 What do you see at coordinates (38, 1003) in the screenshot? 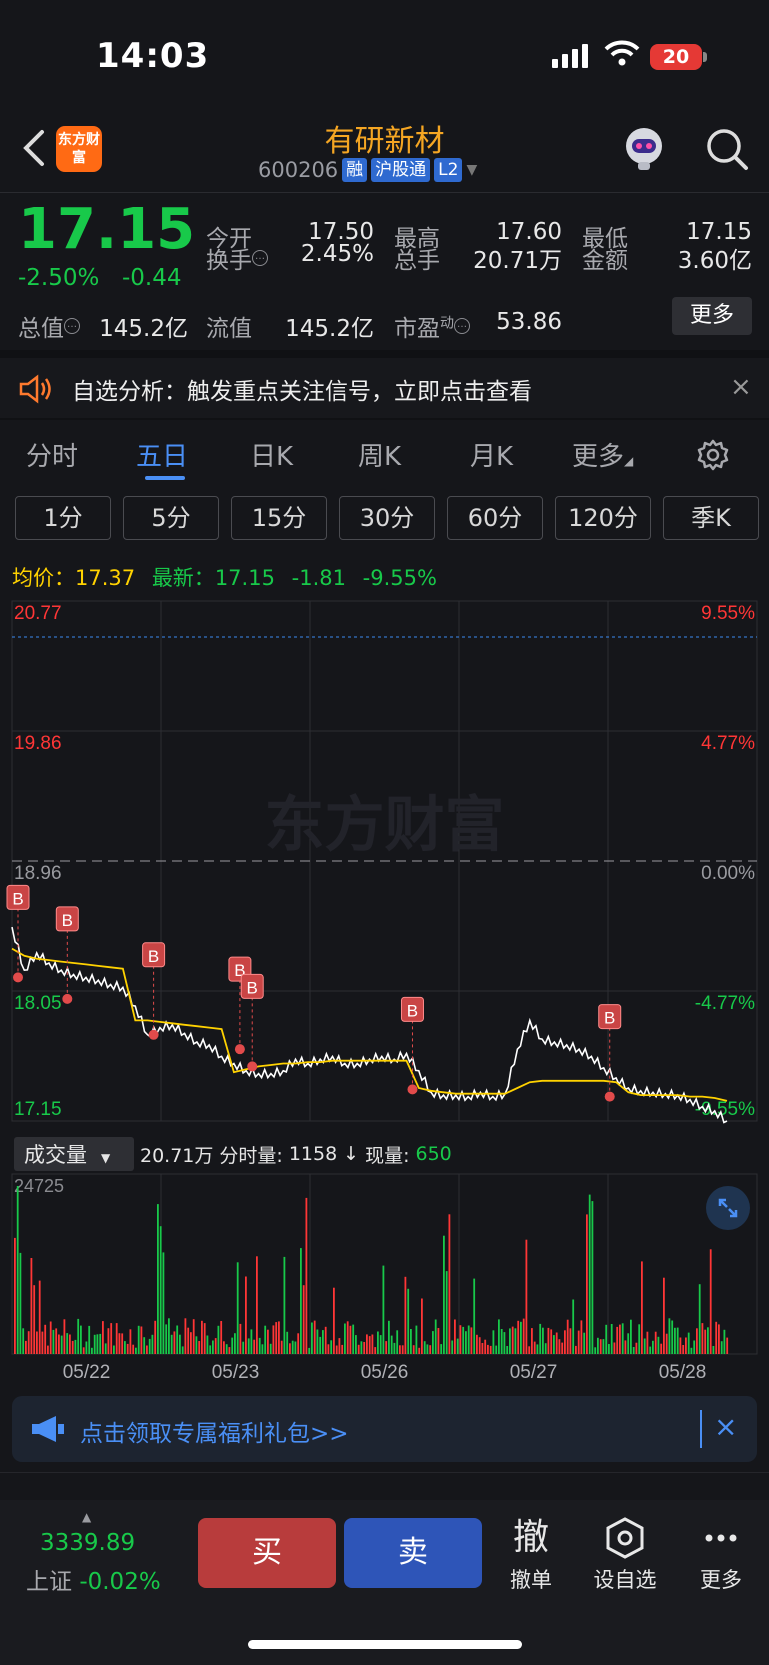
I see `left-tick-label: 18.05` at bounding box center [38, 1003].